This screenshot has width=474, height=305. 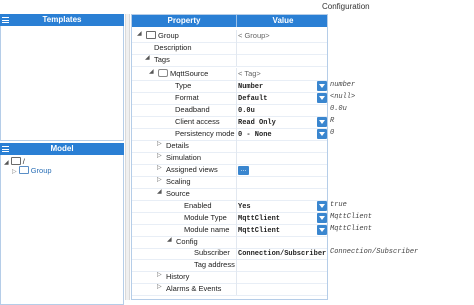 I want to click on property-label-text: Alarms & Events, so click(x=194, y=288).